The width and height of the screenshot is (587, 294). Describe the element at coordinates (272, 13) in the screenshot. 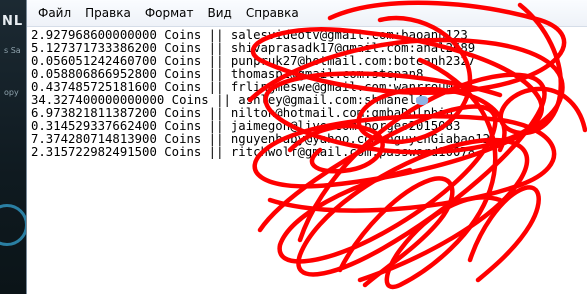

I see `menu-help: Справка` at that location.